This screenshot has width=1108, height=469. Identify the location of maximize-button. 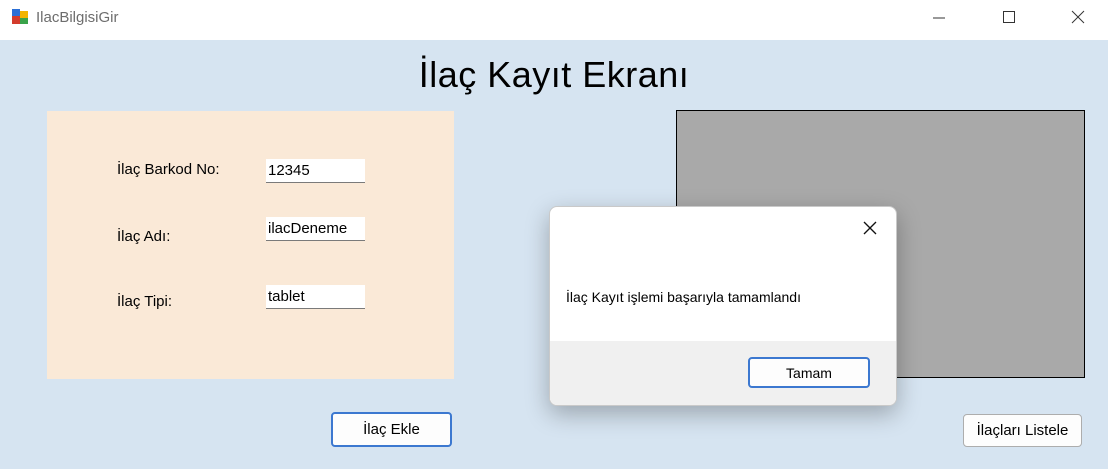
(1009, 17).